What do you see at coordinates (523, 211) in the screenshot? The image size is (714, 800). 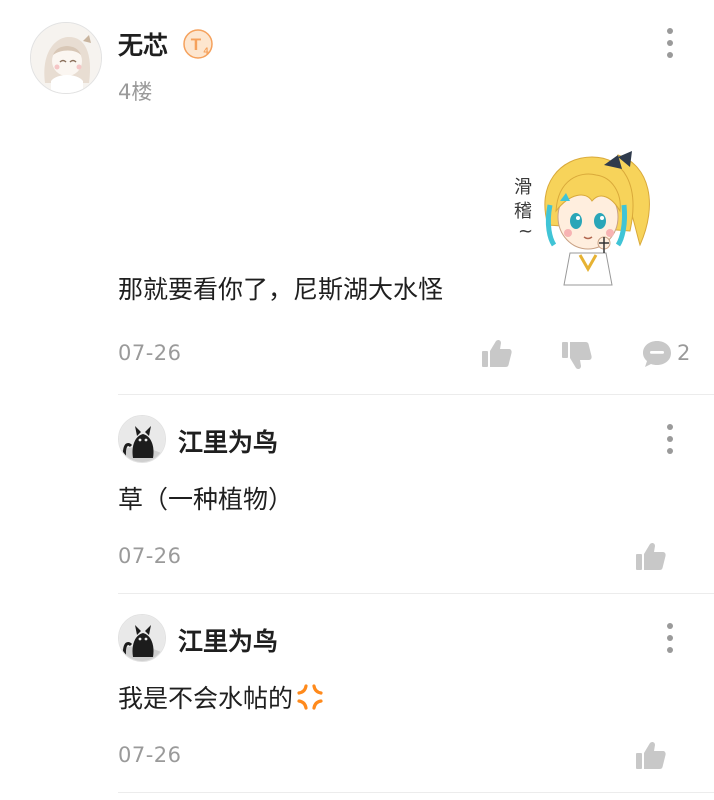 I see `svg-text: 稽` at bounding box center [523, 211].